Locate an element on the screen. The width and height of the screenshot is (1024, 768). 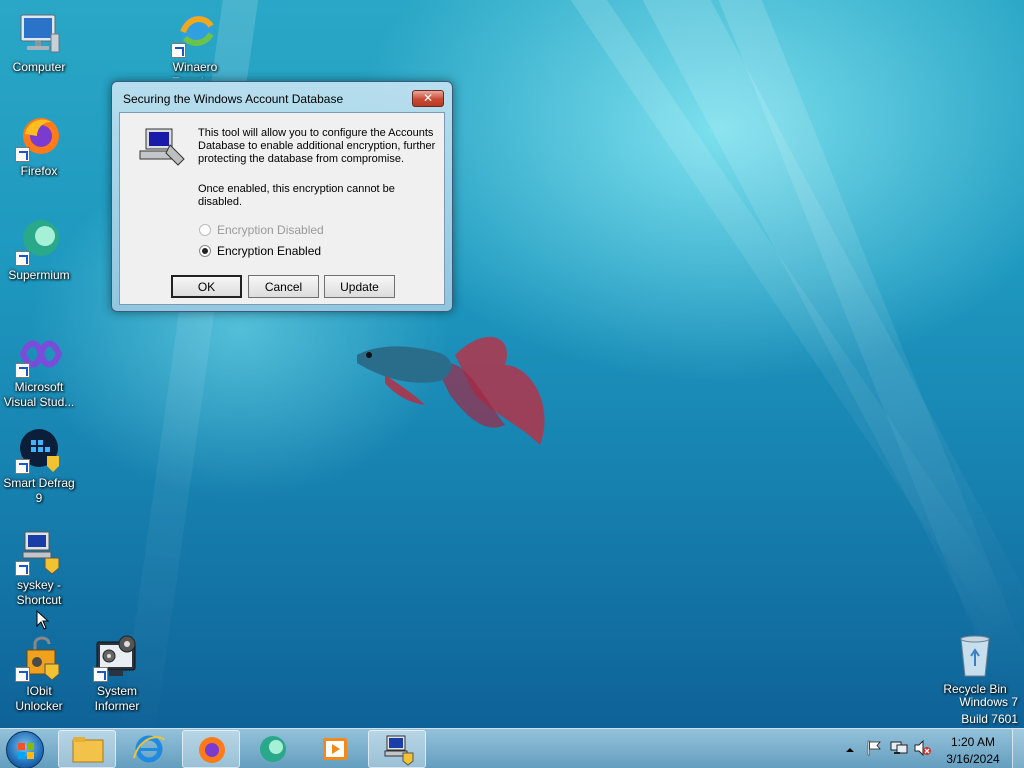
desktop-icon-winaero-tweaker: Winaero Tweaker is located at coordinates (195, 44).